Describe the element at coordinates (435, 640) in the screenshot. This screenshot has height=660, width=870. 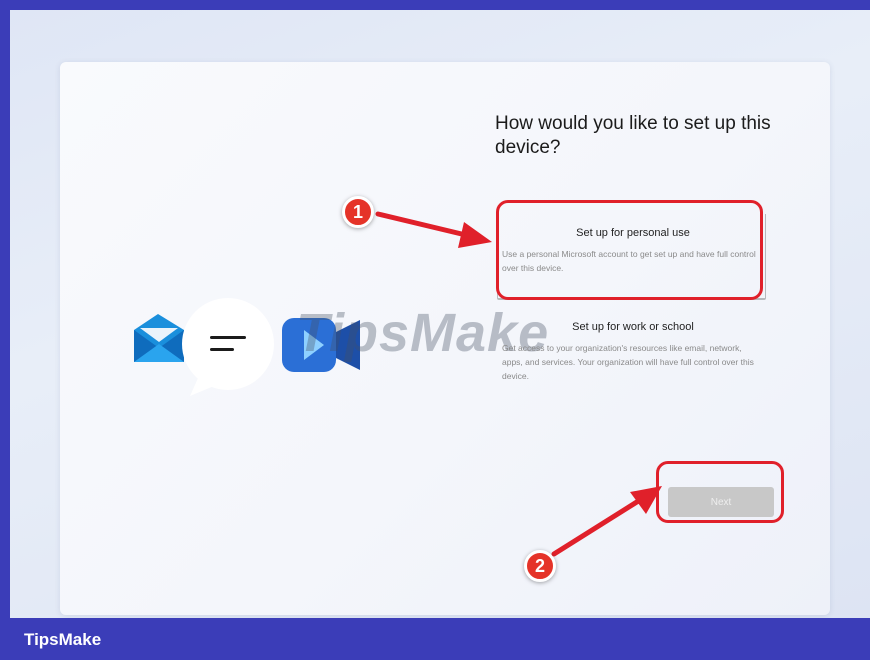
I see `footer-bar: TipsMake` at that location.